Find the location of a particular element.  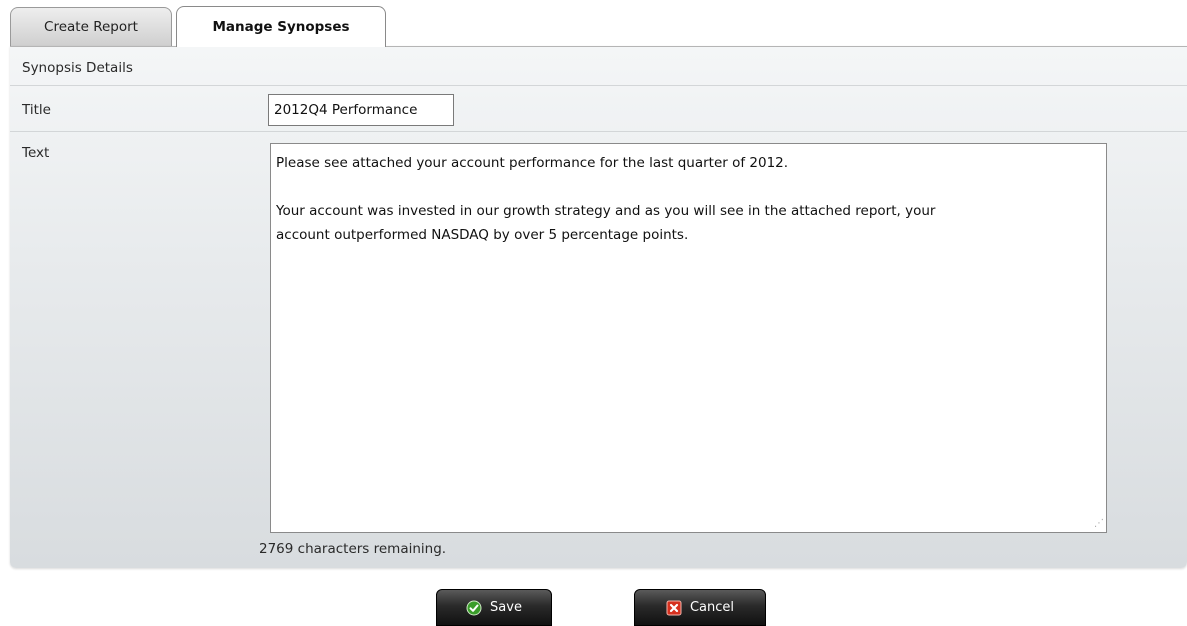

text-label: Text is located at coordinates (36, 153).